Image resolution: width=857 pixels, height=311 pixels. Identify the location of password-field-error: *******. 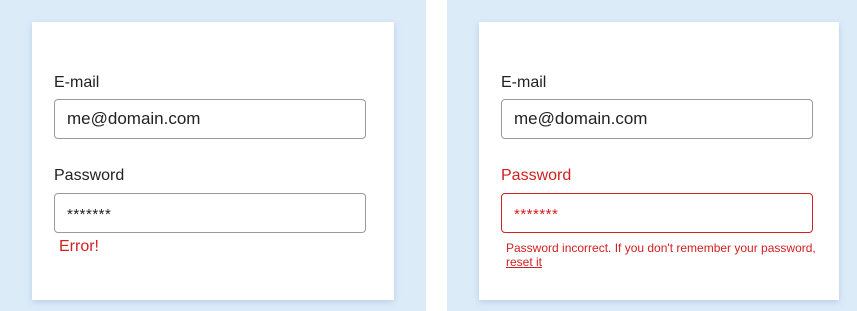
(657, 213).